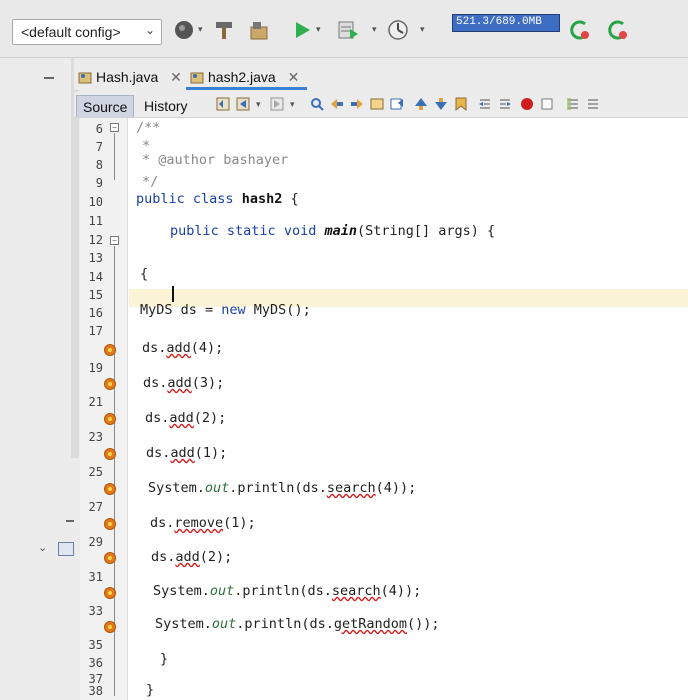  What do you see at coordinates (527, 104) in the screenshot?
I see `record-macro-icon` at bounding box center [527, 104].